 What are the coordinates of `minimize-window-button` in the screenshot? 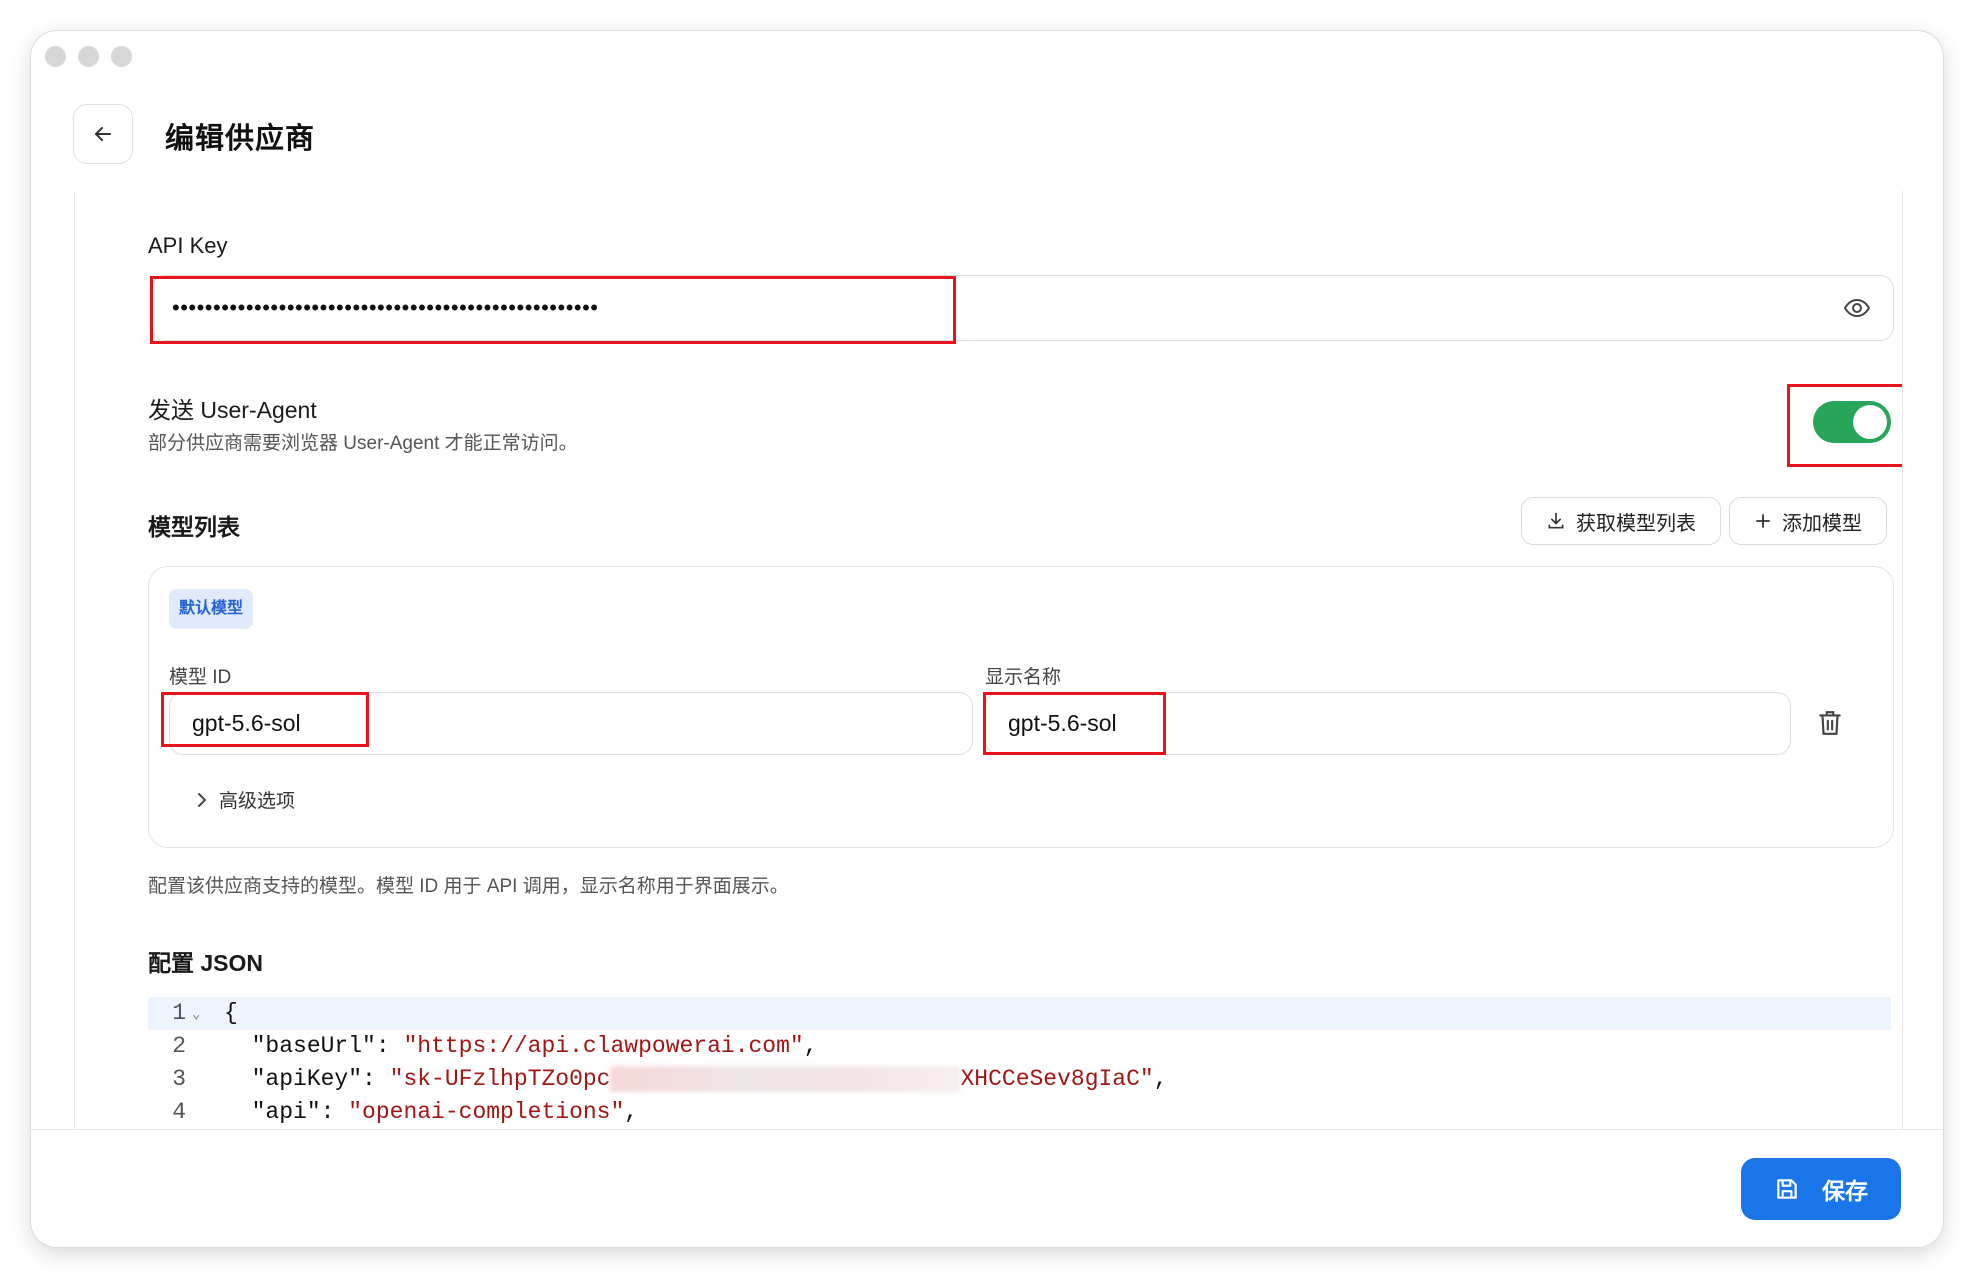 It's located at (88, 56).